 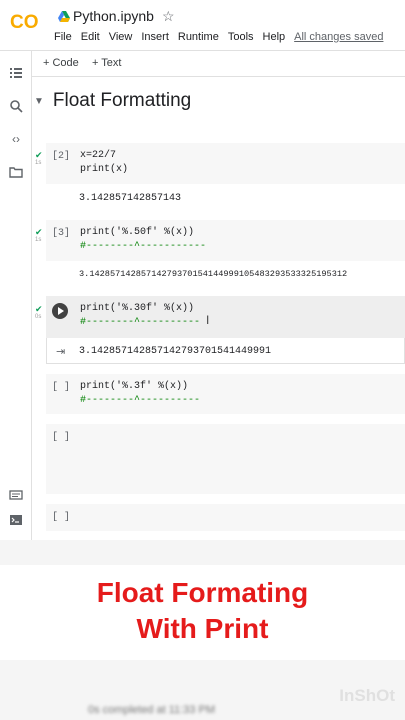 What do you see at coordinates (16, 139) in the screenshot?
I see `code-snippets-icon: ‹›` at bounding box center [16, 139].